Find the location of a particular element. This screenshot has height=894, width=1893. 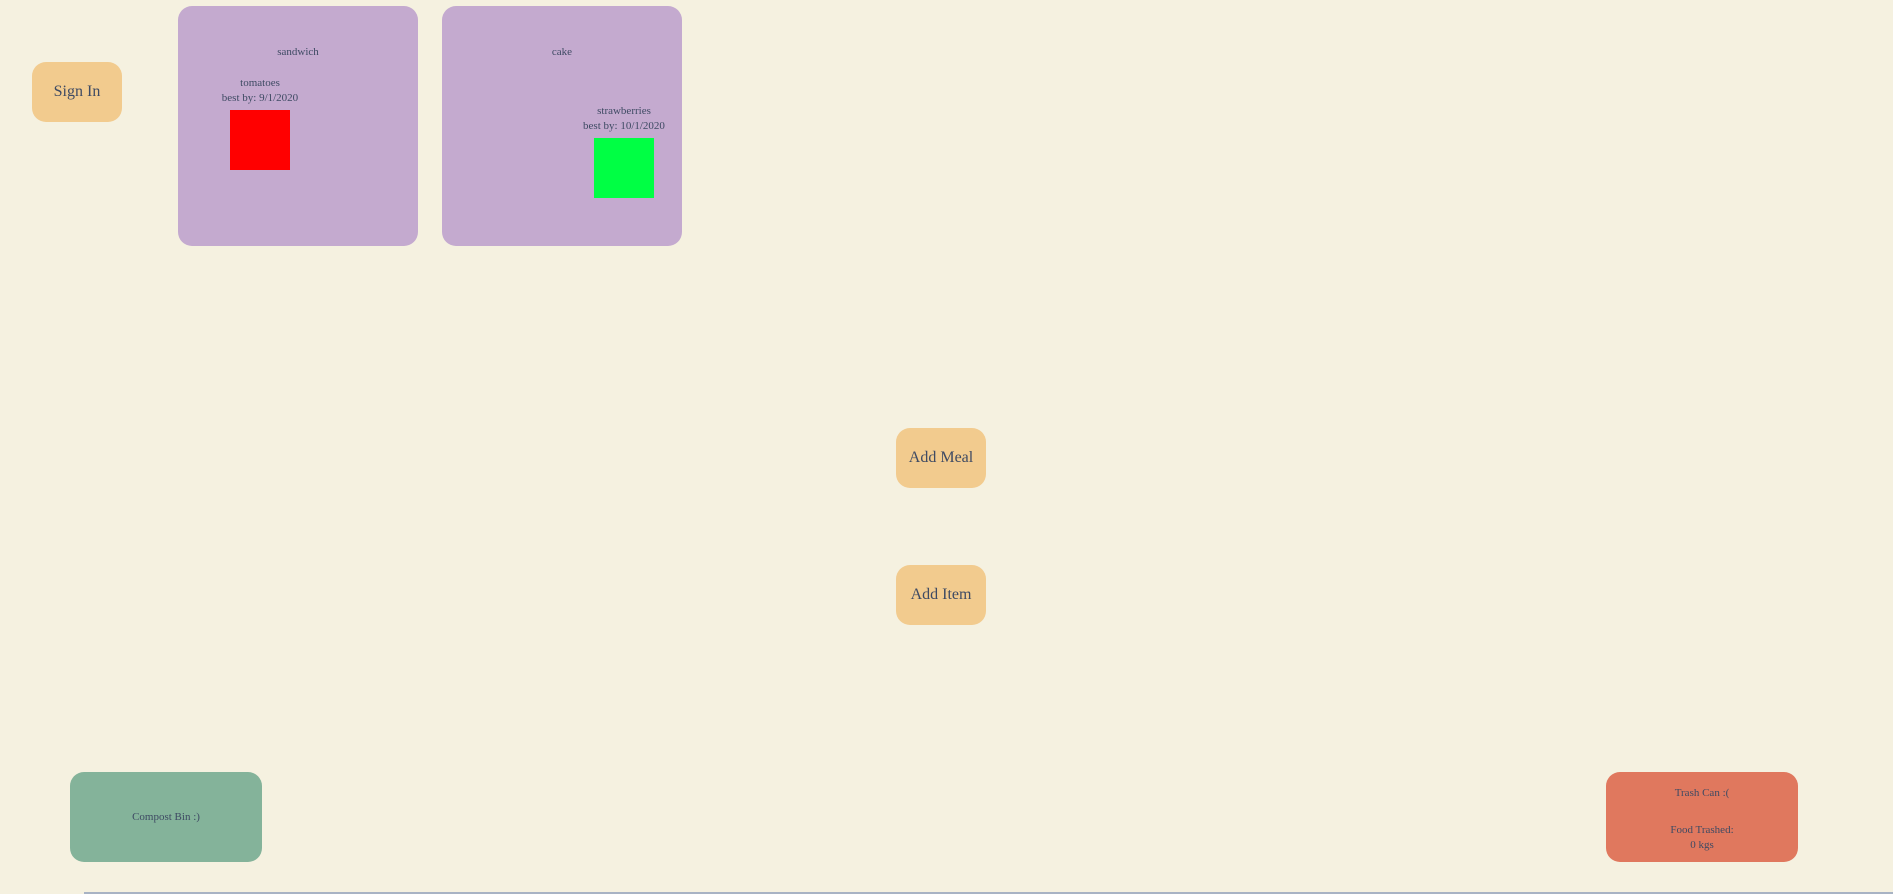

food-trashed-amount: 0 kgs is located at coordinates (1702, 845).